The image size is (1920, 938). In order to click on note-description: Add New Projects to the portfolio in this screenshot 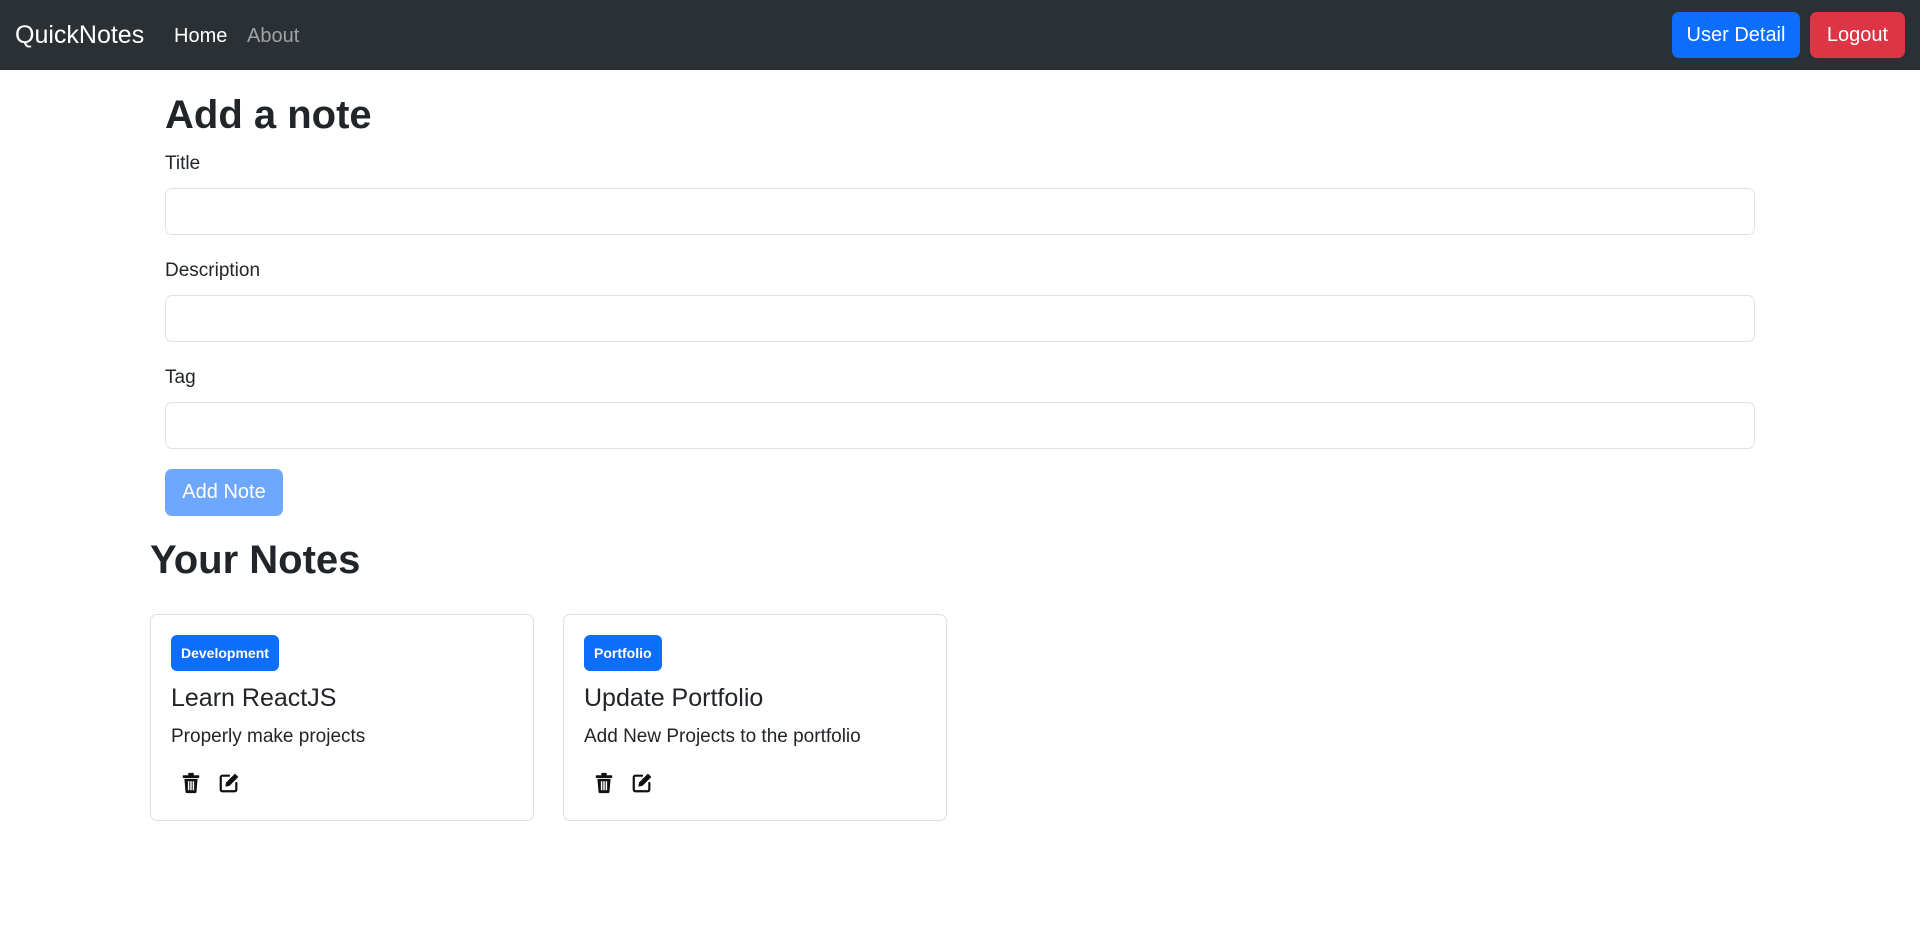, I will do `click(722, 736)`.